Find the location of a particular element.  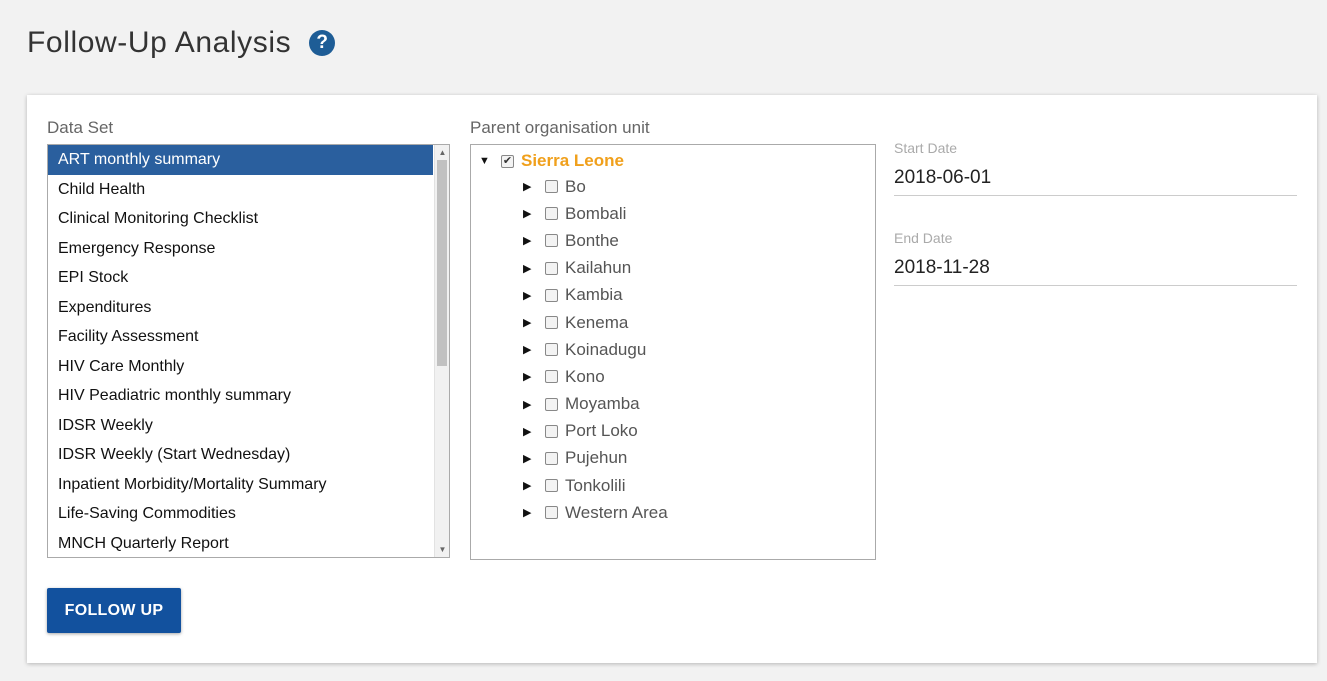

tree-node: ▶ Kailahun is located at coordinates (595, 268).